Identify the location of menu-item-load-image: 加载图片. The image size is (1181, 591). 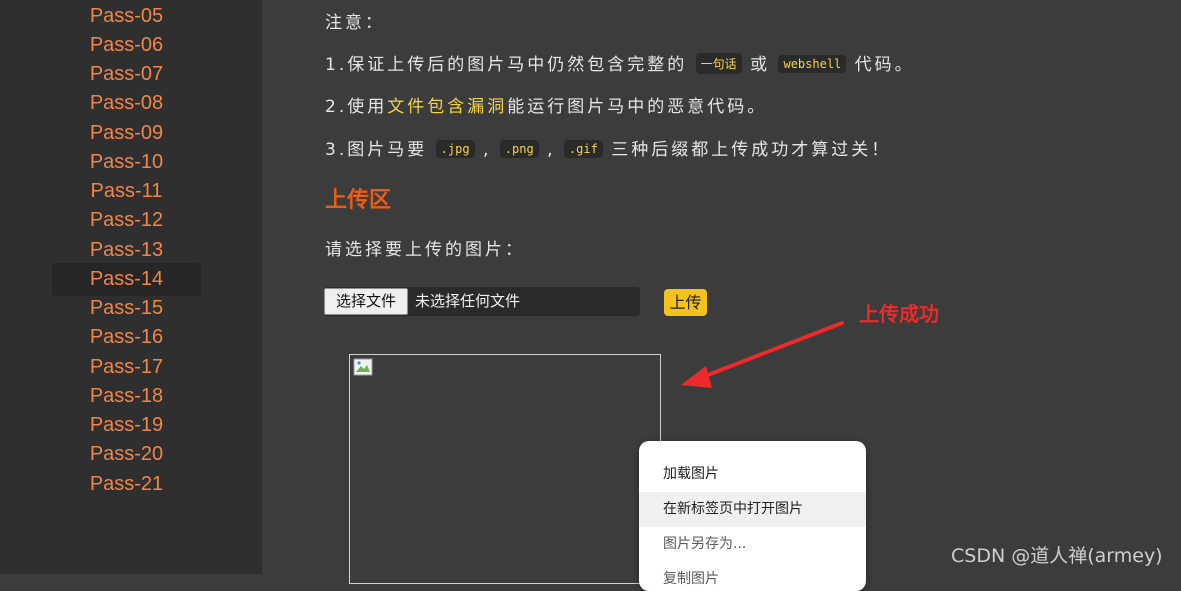
(752, 474).